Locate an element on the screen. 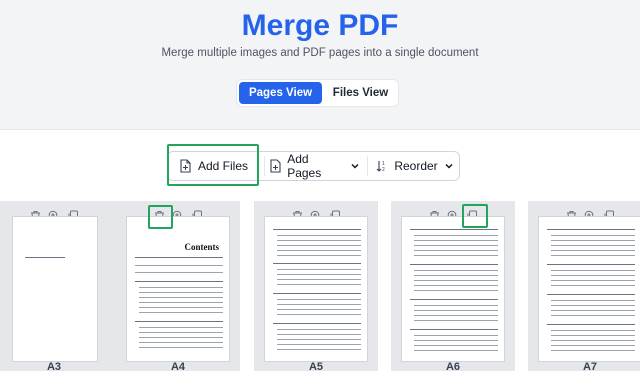 The height and width of the screenshot is (373, 640). contents-heading: Contents is located at coordinates (201, 247).